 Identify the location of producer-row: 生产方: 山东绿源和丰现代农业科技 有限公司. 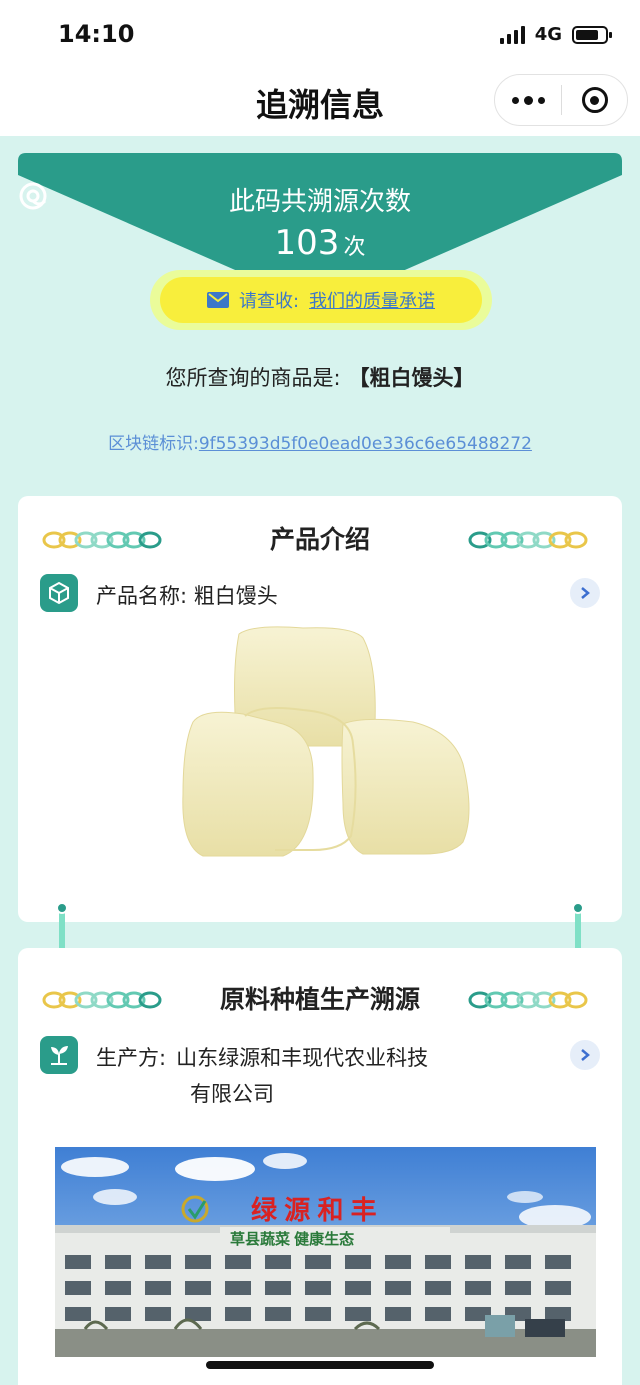
(320, 1076).